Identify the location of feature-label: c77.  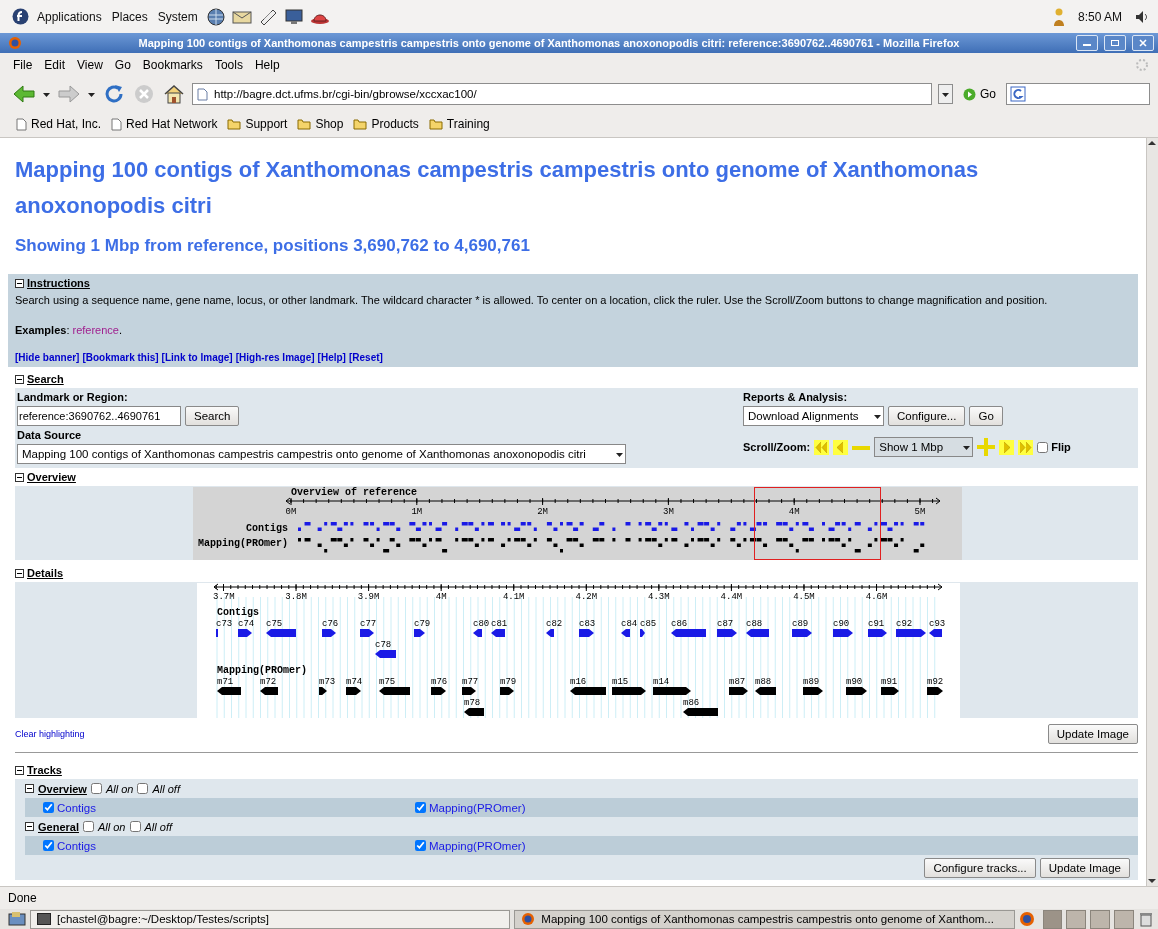
(368, 624).